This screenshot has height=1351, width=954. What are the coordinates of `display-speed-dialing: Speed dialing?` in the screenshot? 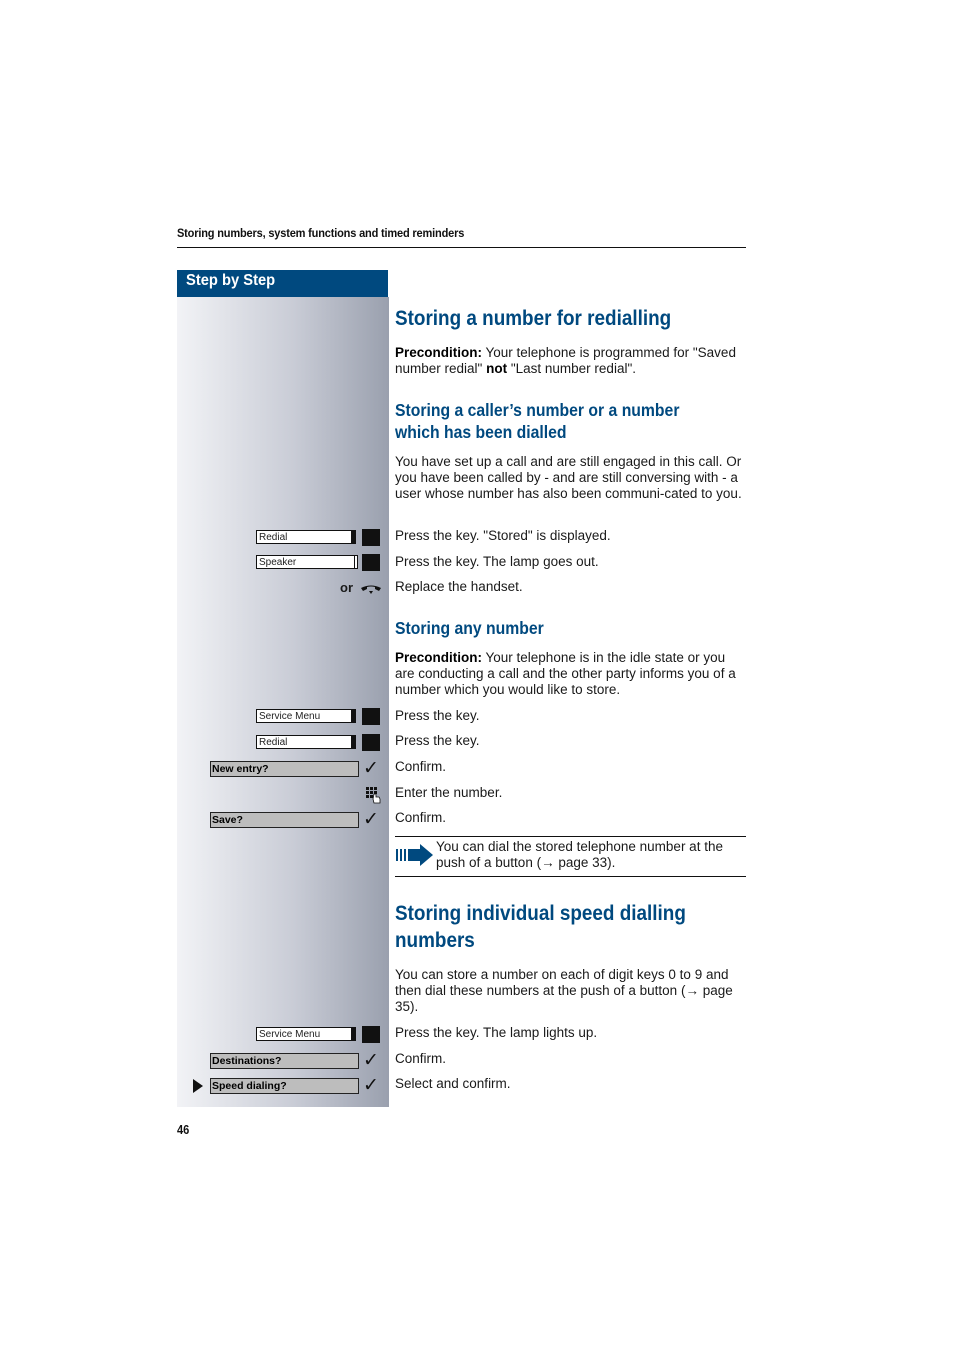 It's located at (284, 1086).